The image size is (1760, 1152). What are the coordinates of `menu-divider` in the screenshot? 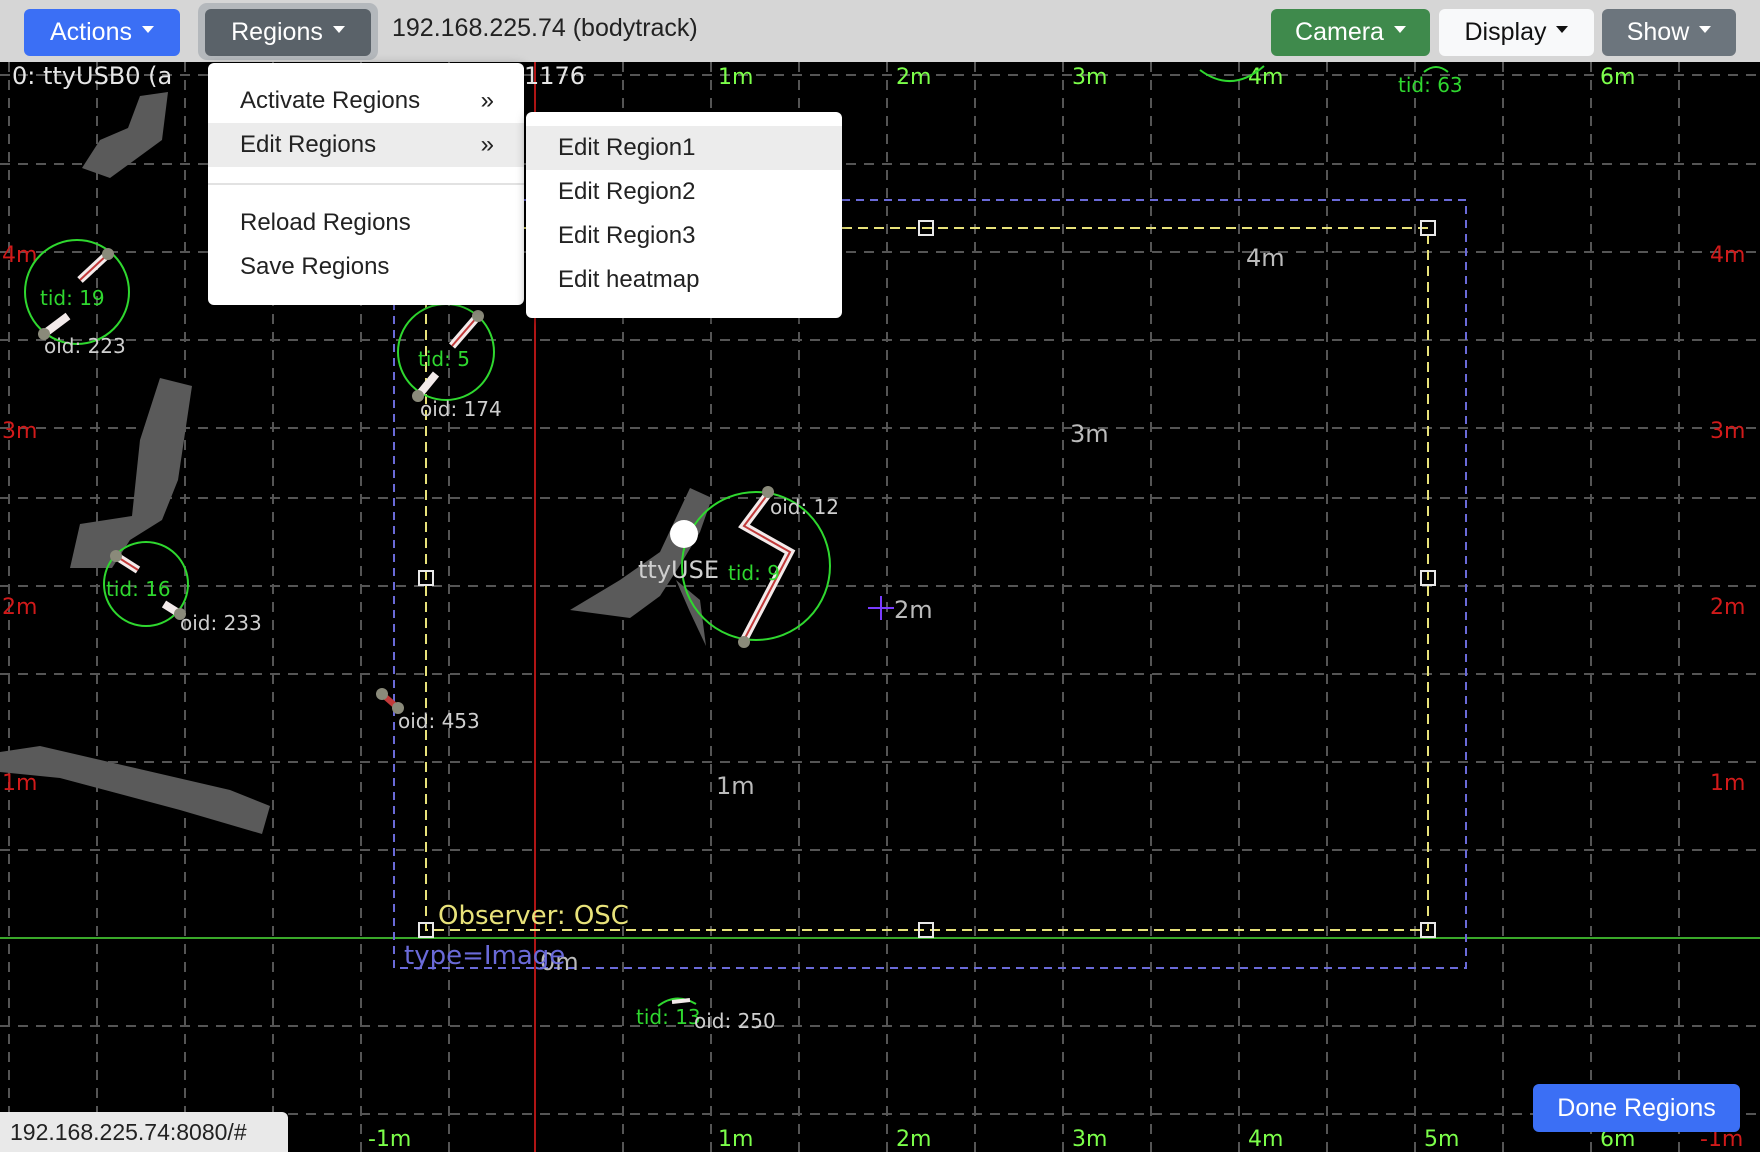 It's located at (366, 184).